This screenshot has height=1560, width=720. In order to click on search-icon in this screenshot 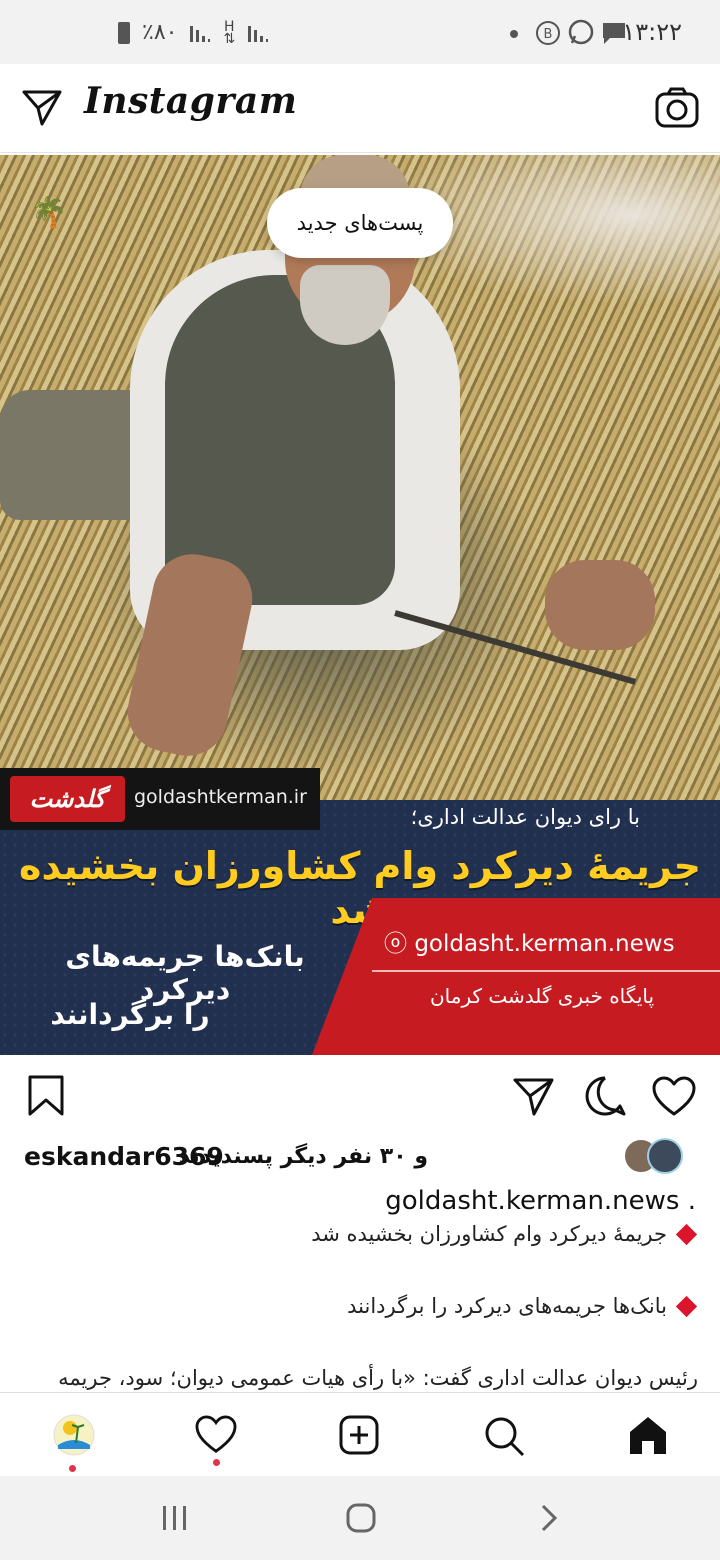, I will do `click(504, 1436)`.